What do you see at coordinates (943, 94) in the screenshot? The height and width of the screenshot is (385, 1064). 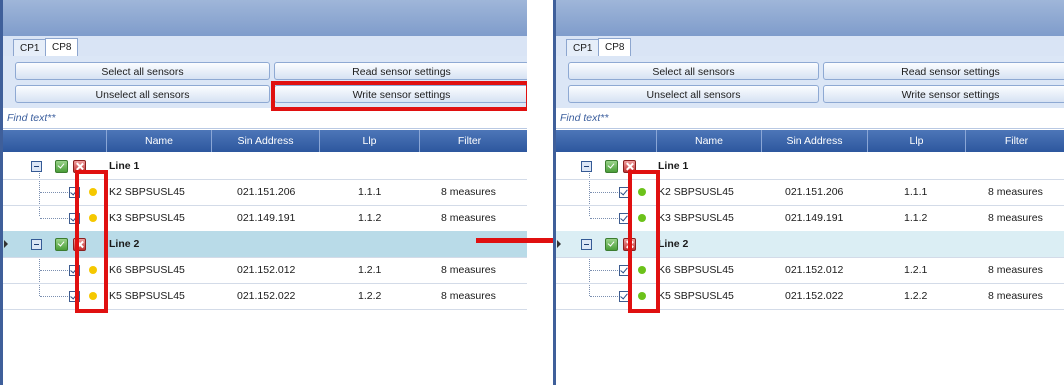 I see `write-sensor-settings-button: Write sensor settings` at bounding box center [943, 94].